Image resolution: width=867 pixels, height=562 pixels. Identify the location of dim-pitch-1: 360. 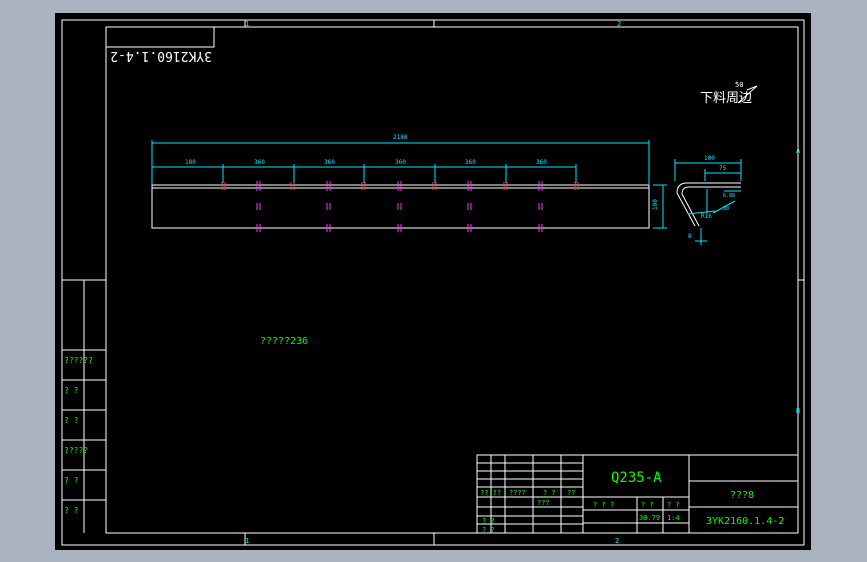
(259, 162).